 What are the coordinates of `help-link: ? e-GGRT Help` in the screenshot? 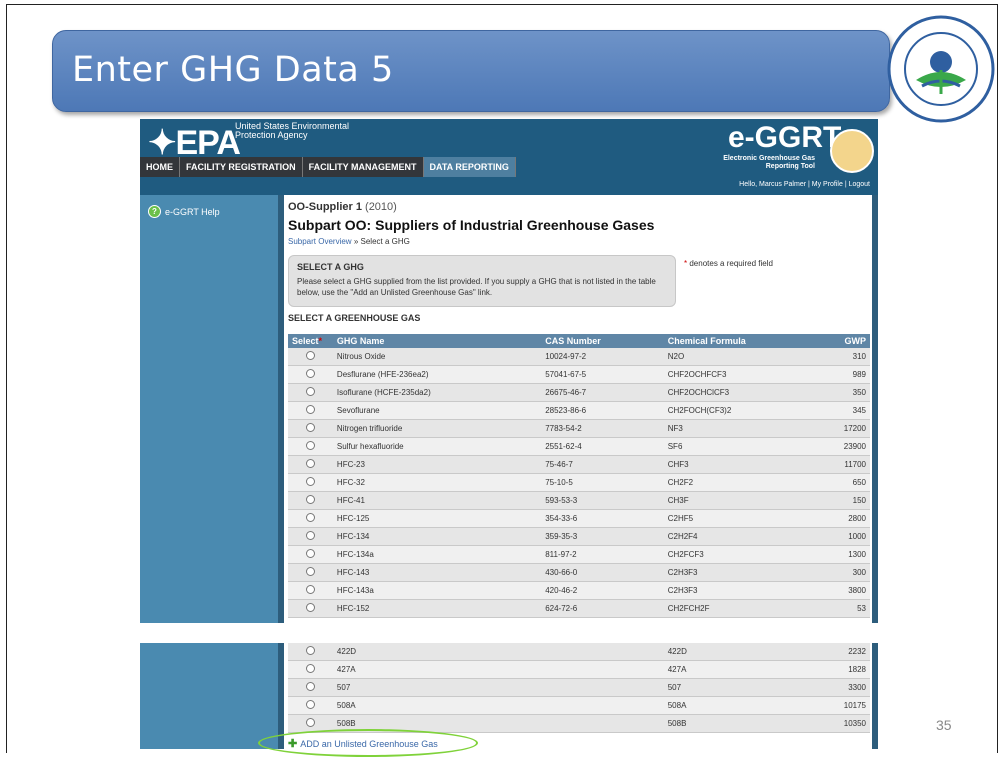 It's located at (184, 211).